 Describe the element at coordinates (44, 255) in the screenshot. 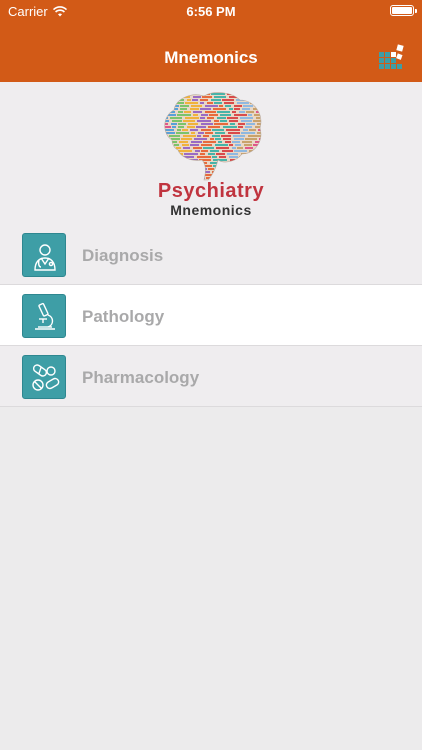

I see `doctor-icon` at that location.